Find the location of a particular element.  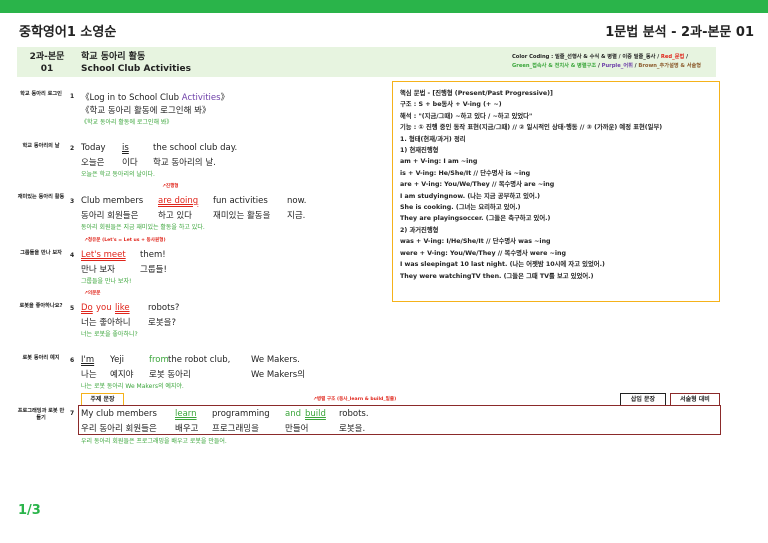

top-bar is located at coordinates (384, 6).